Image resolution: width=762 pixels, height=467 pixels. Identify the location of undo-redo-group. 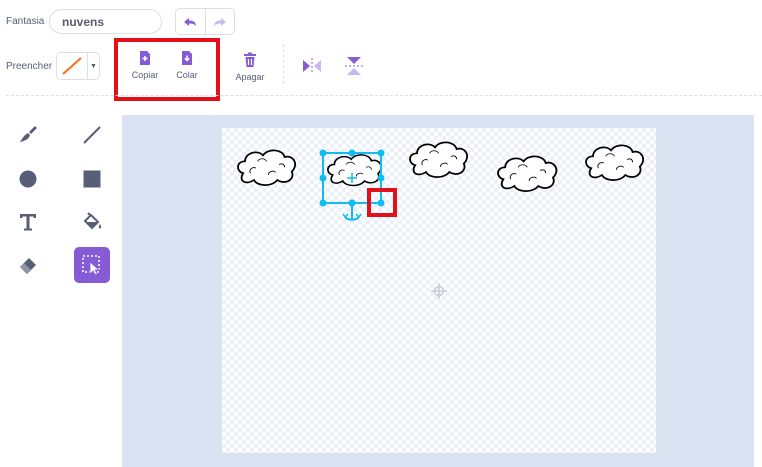
(205, 21).